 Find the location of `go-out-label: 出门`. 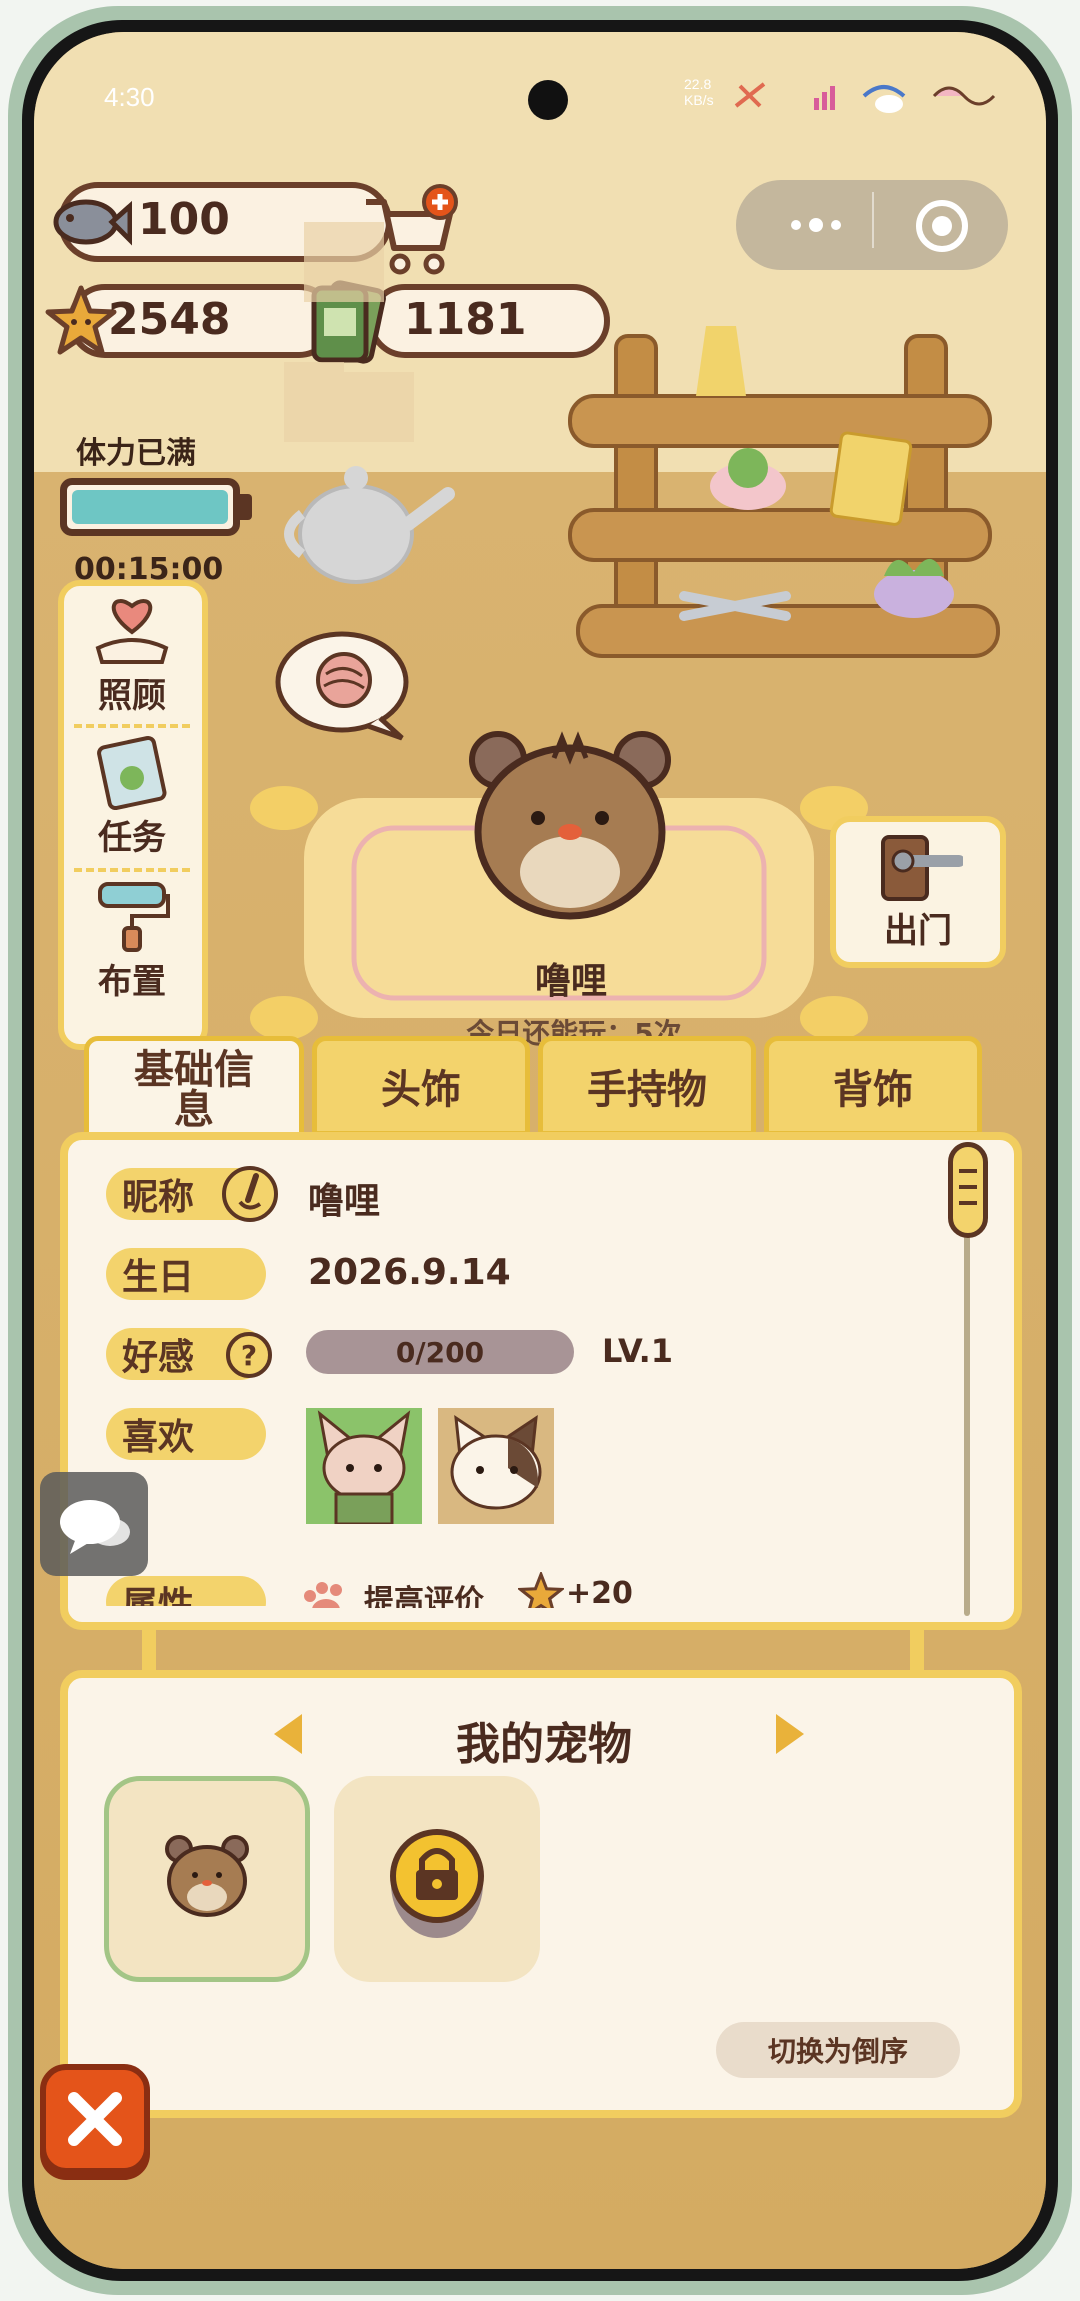

go-out-label: 出门 is located at coordinates (918, 930).